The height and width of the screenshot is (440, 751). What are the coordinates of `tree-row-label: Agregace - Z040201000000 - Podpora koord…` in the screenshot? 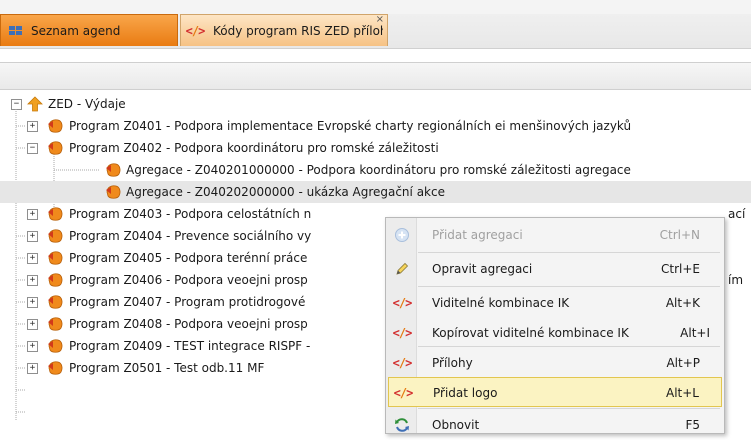 It's located at (378, 170).